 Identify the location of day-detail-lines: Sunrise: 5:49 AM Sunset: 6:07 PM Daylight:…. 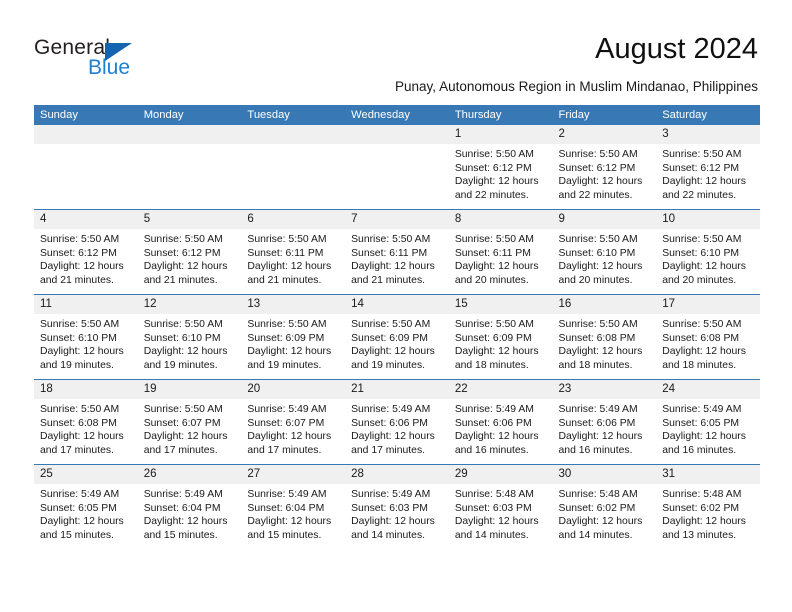
(293, 428).